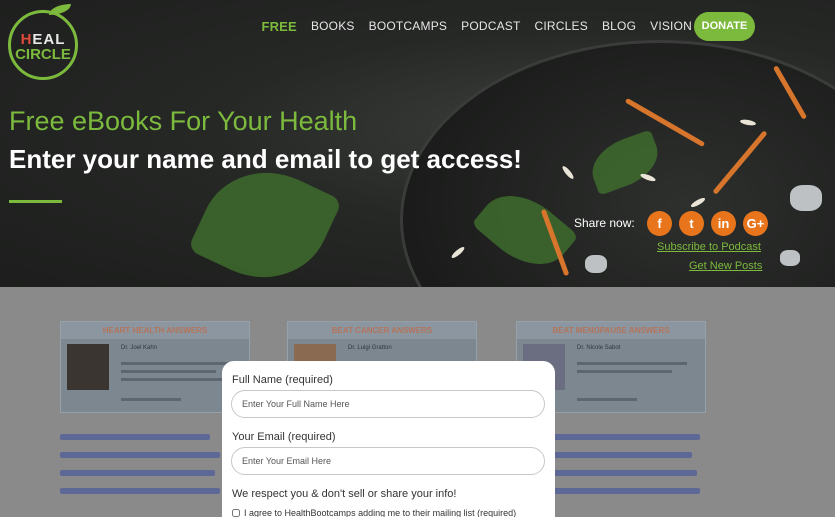 The image size is (835, 517). What do you see at coordinates (724, 26) in the screenshot?
I see `donate-button: DONATE` at bounding box center [724, 26].